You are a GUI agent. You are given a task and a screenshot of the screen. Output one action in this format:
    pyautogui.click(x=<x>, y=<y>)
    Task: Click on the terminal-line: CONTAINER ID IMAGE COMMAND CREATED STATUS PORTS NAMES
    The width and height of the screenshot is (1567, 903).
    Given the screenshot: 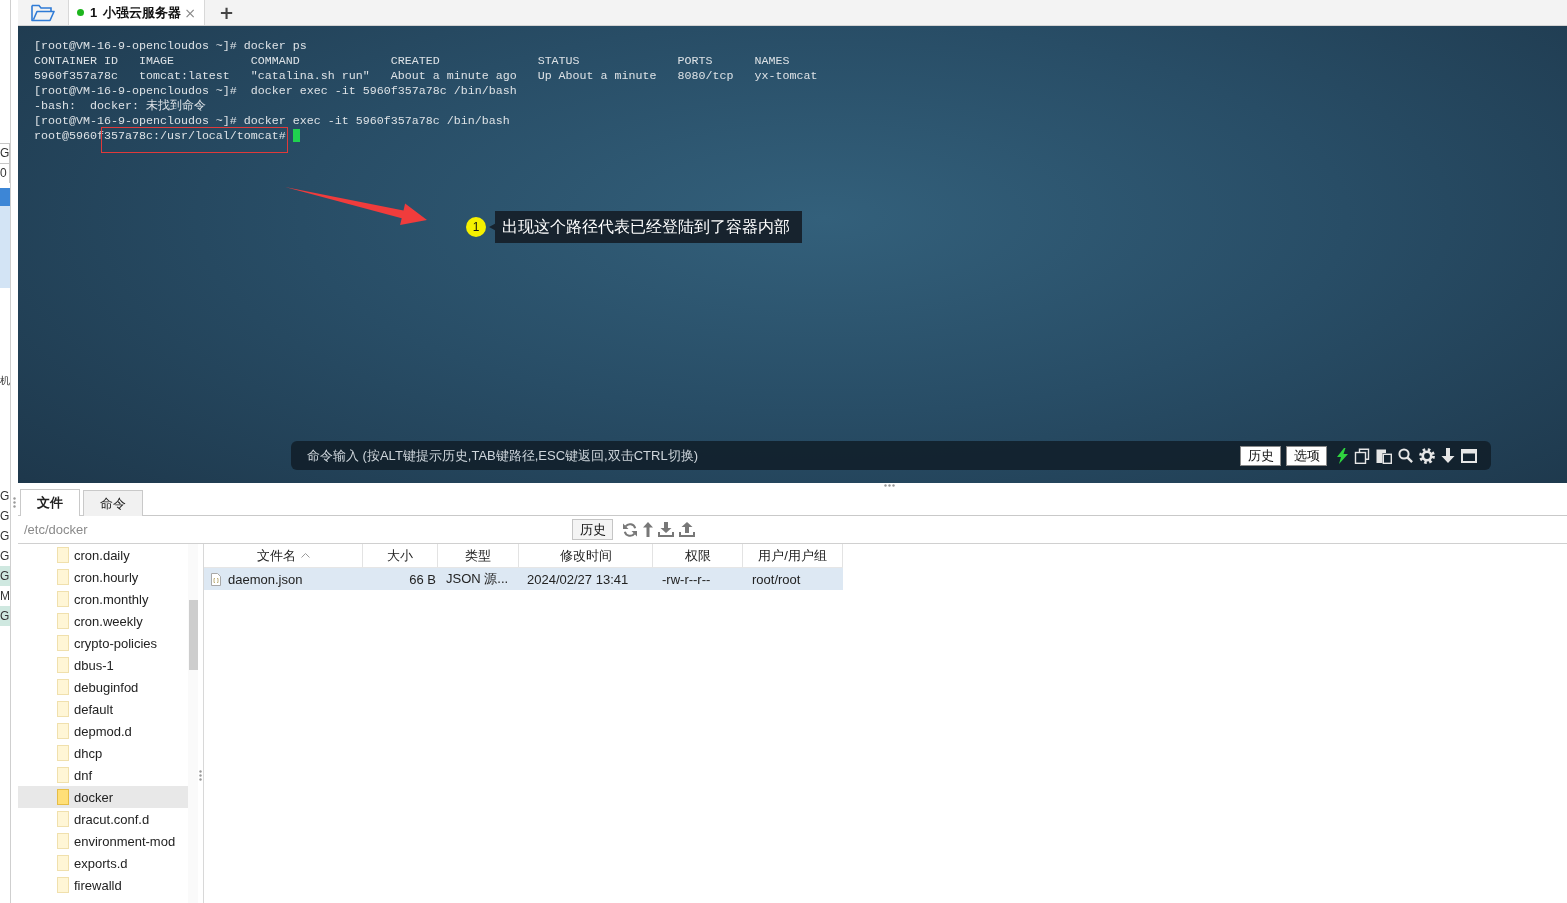 What is the action you would take?
    pyautogui.click(x=412, y=60)
    